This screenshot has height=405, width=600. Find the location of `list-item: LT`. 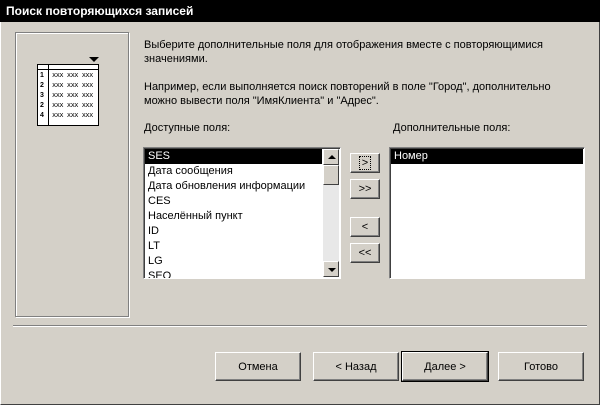

list-item: LT is located at coordinates (233, 246).